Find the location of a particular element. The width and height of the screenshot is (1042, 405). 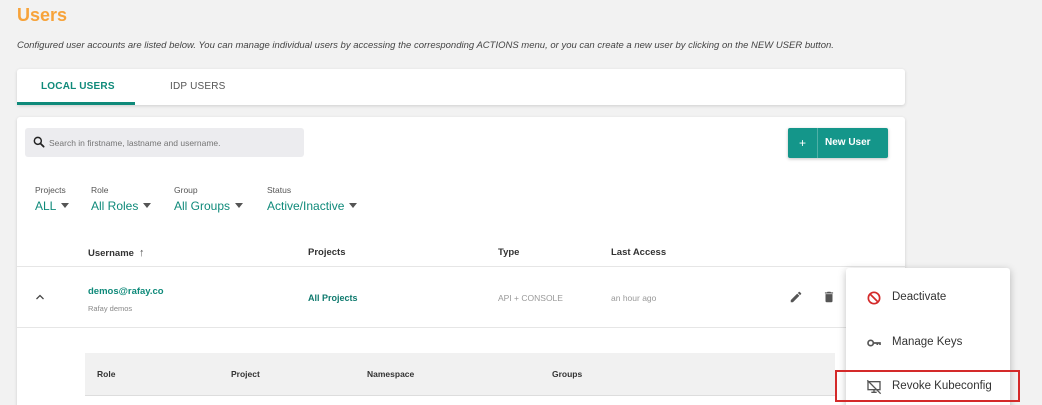

menu-item-manage-keys: Manage Keys is located at coordinates (928, 343).